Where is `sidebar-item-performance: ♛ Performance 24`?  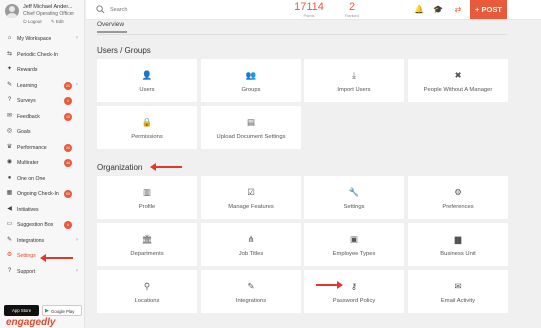
sidebar-item-performance: ♛ Performance 24 is located at coordinates (42, 148).